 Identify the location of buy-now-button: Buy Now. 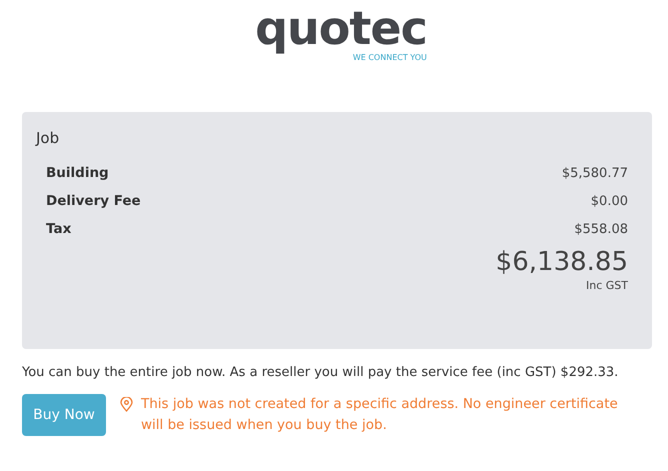
(64, 415).